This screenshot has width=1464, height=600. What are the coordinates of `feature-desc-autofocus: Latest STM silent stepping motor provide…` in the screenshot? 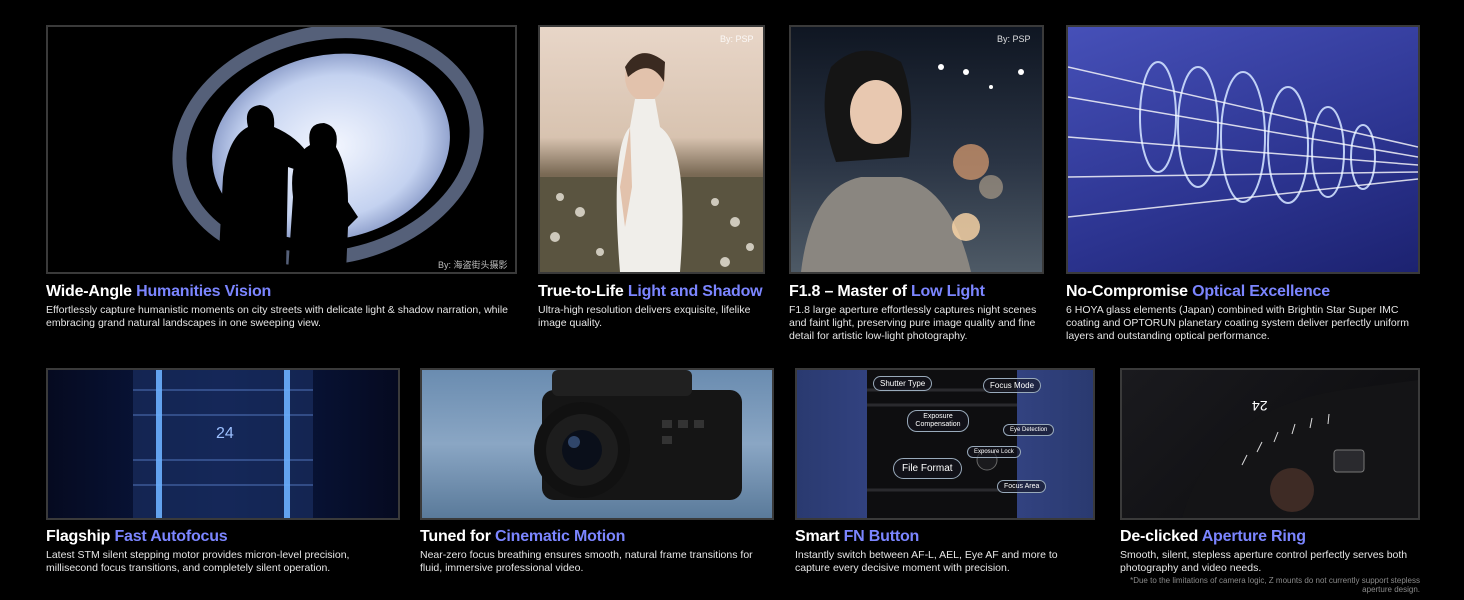 It's located at (198, 561).